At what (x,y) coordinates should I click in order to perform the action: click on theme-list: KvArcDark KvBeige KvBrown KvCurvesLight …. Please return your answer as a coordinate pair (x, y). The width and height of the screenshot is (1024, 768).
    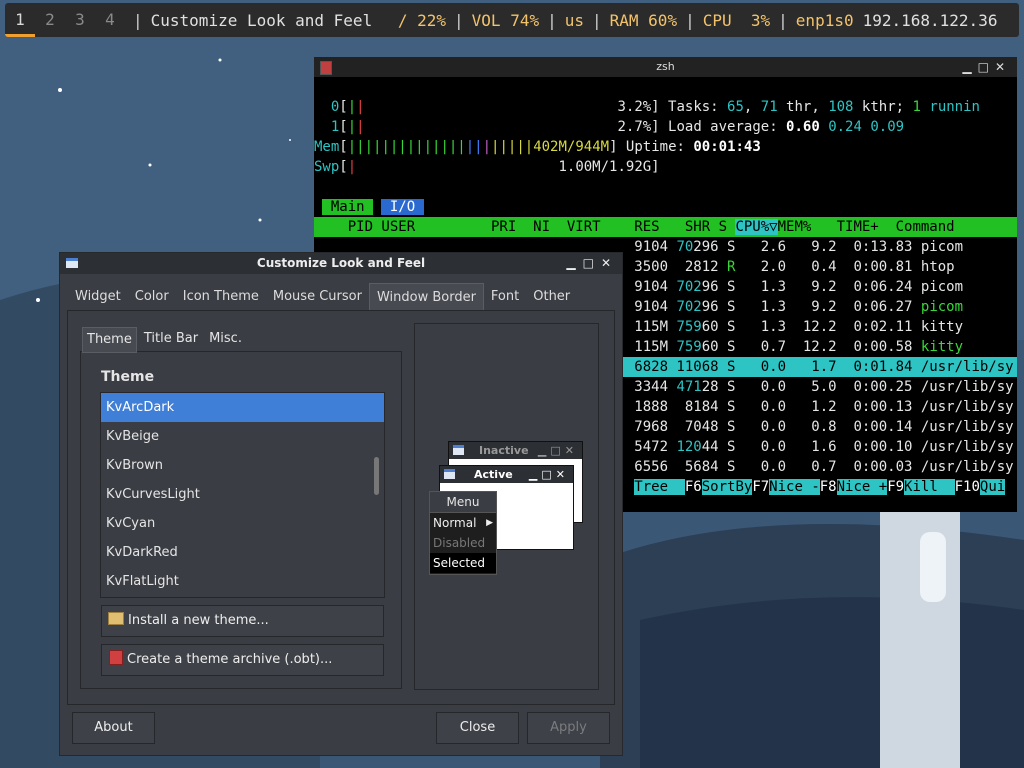
    Looking at the image, I should click on (242, 495).